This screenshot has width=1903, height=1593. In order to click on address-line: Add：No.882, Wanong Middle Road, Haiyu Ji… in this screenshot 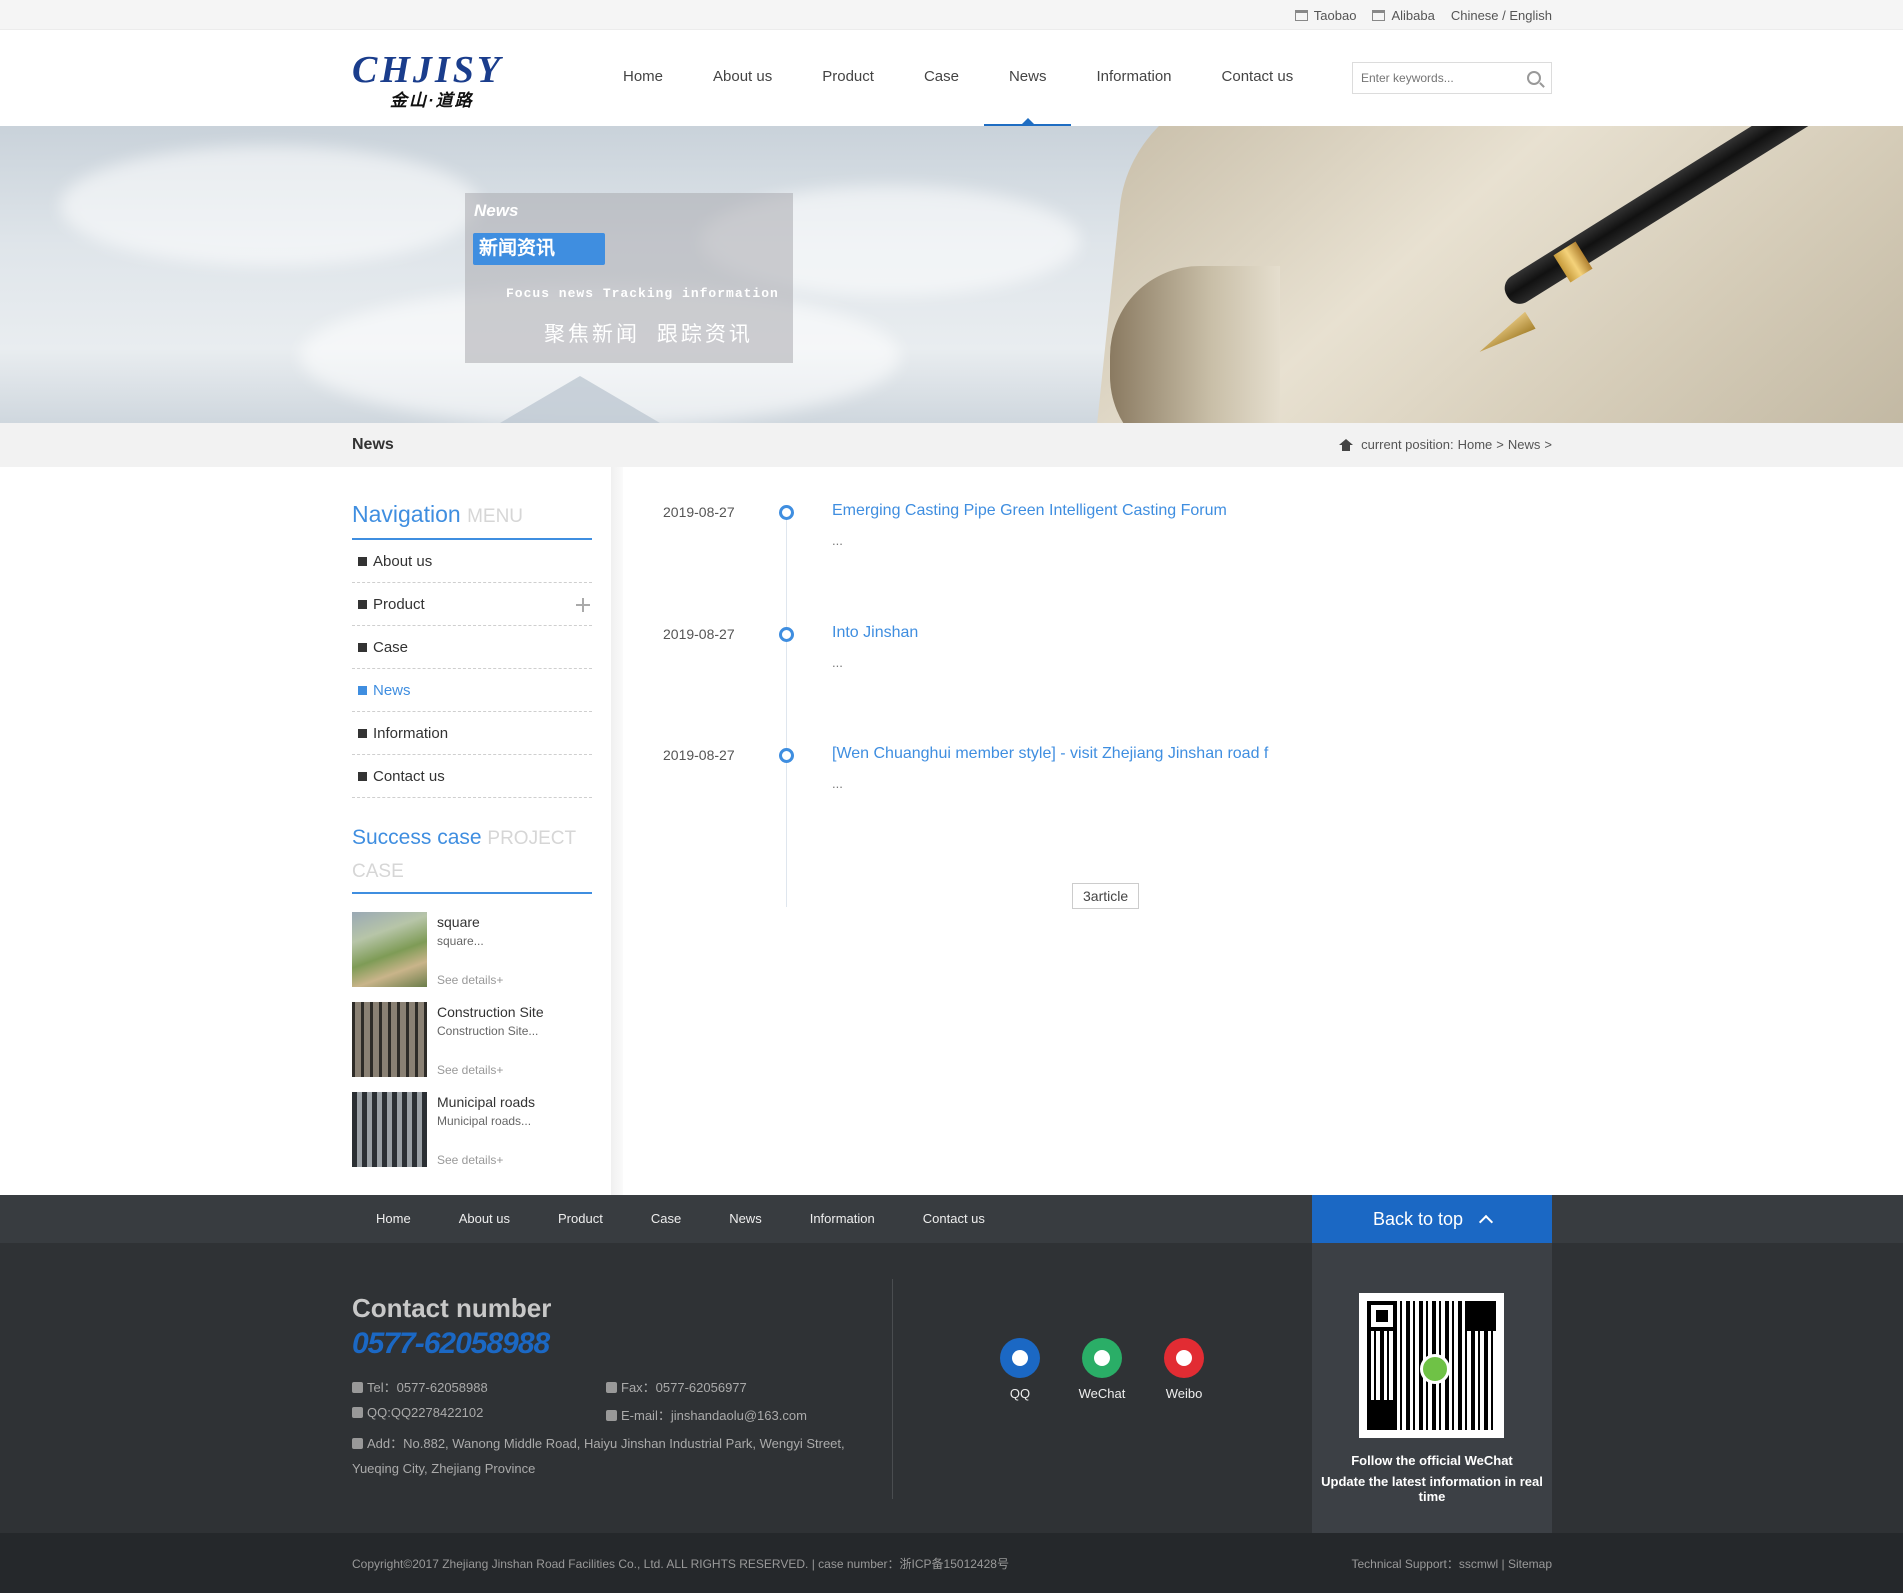, I will do `click(598, 1442)`.